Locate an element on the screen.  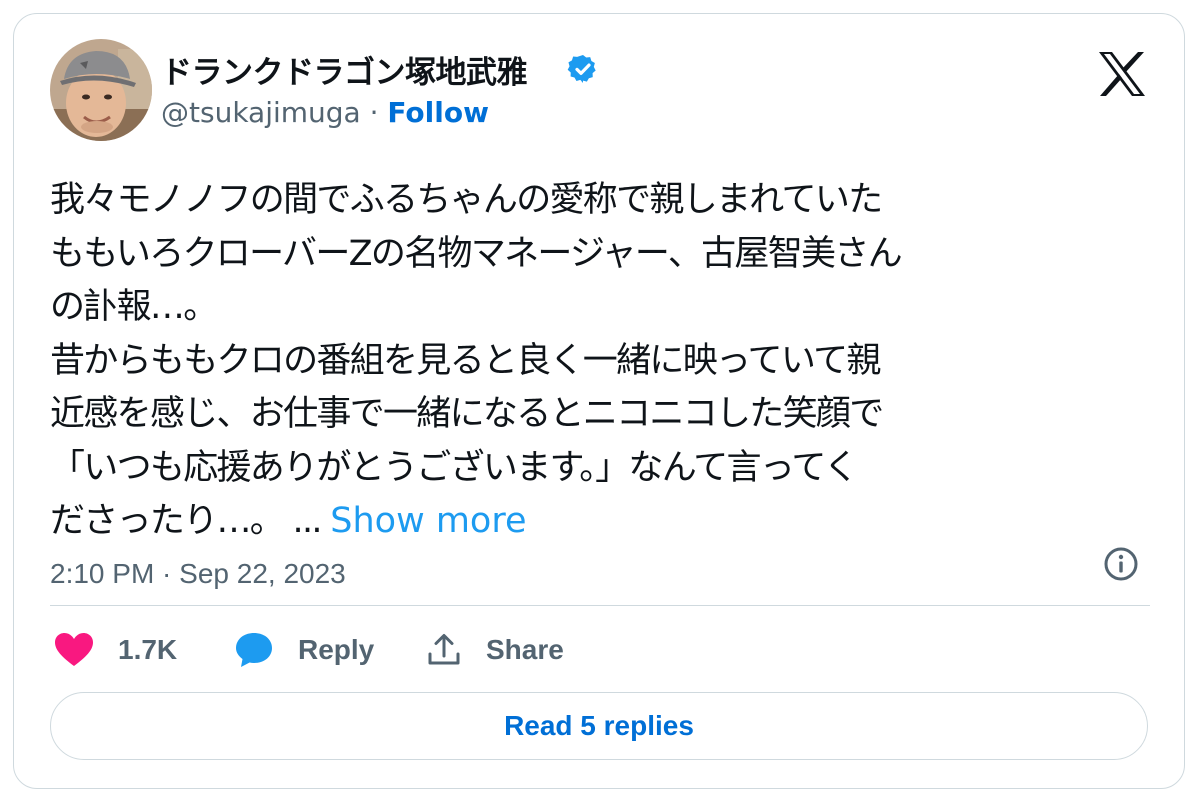
handle-row: @tsukajimuga · Follow is located at coordinates (325, 112).